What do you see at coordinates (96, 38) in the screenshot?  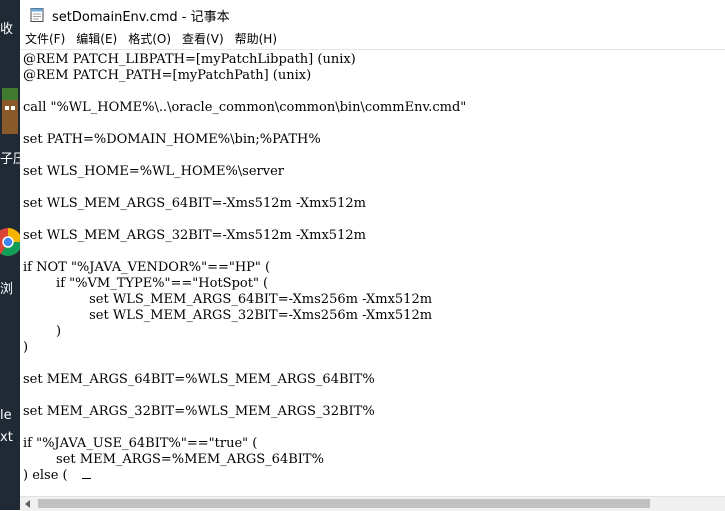 I see `menu-edit: 编辑(E)` at bounding box center [96, 38].